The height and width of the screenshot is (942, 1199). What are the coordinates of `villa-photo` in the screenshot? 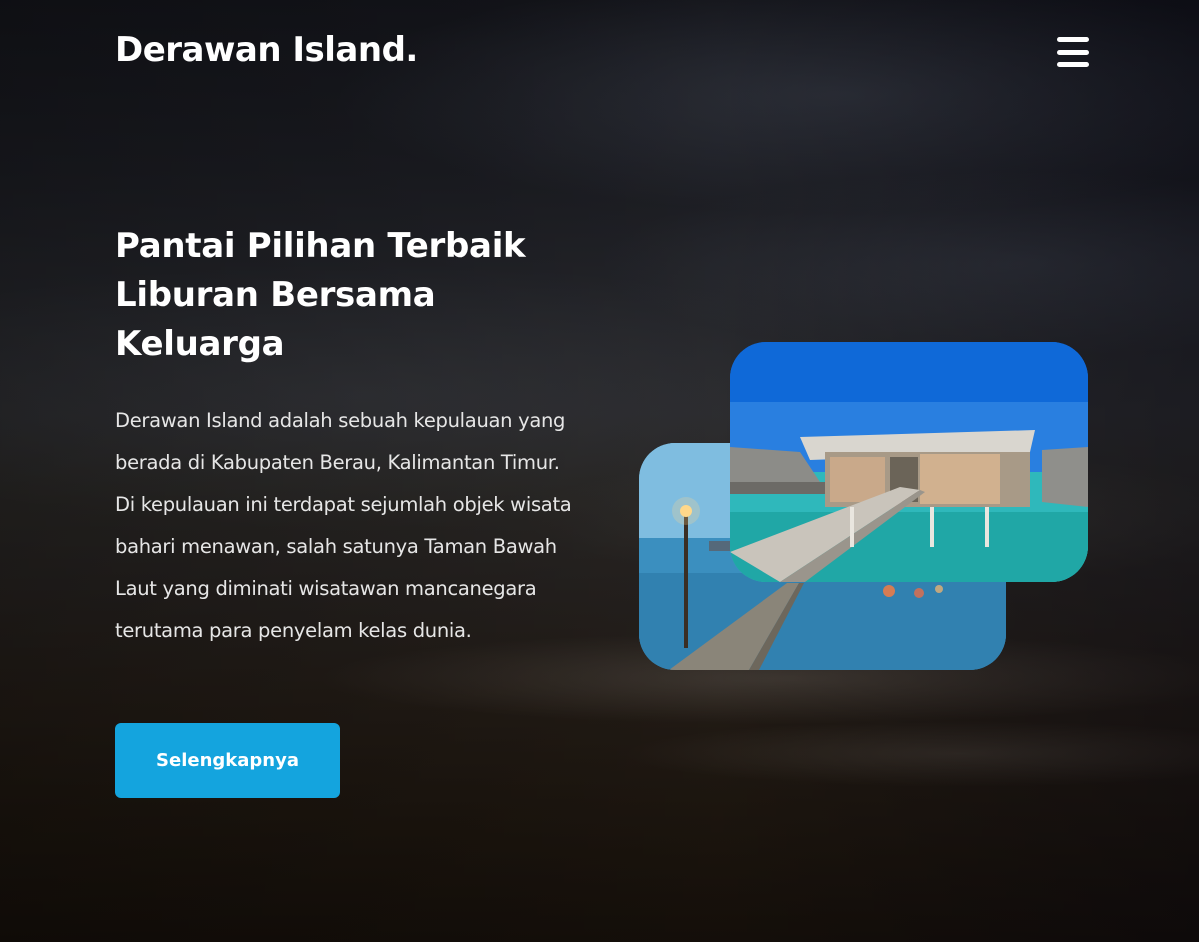 It's located at (909, 462).